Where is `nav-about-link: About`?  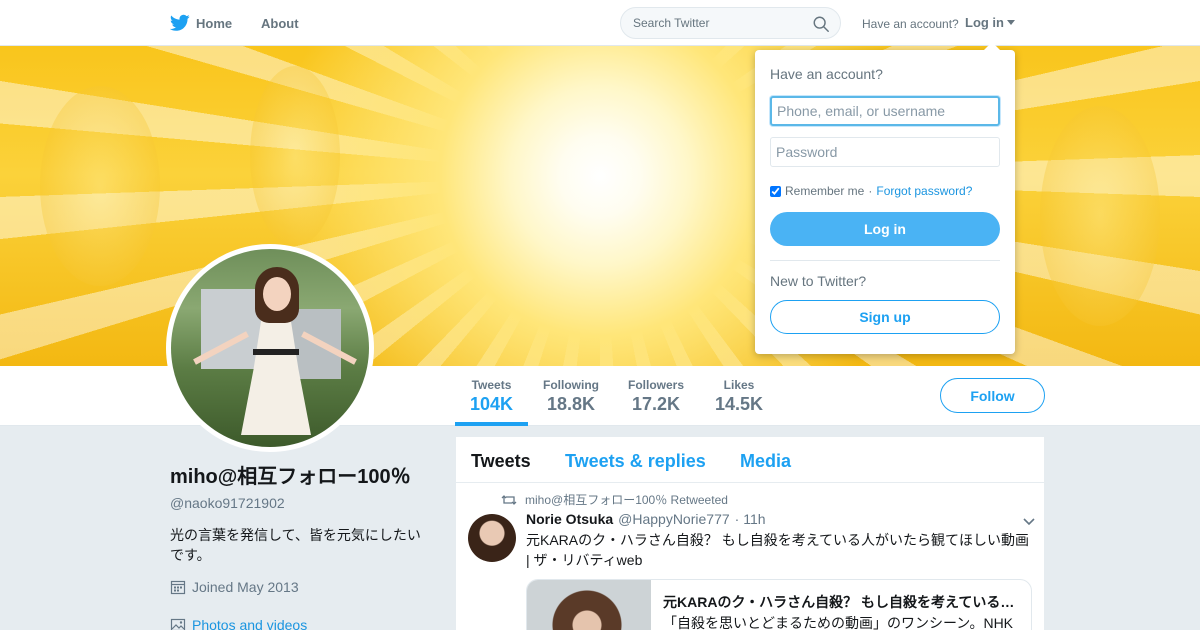
nav-about-link: About is located at coordinates (280, 23).